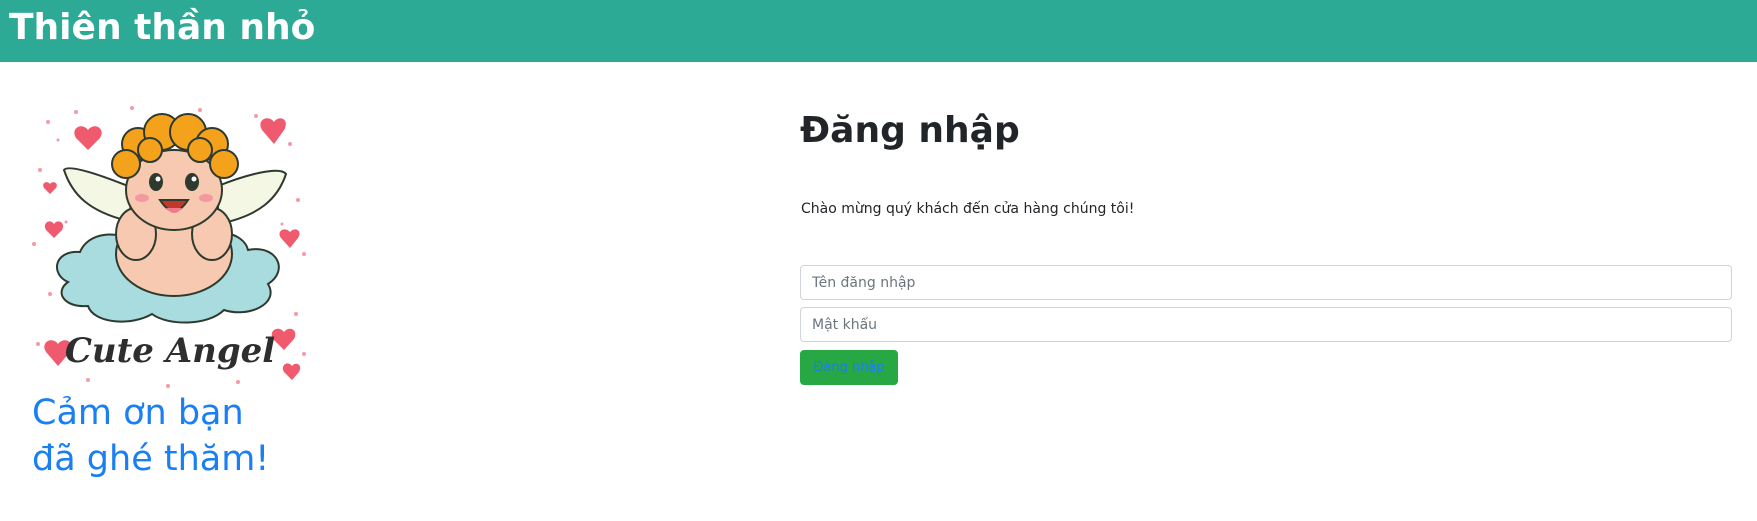 The width and height of the screenshot is (1757, 521). I want to click on login-button: Đăng nhập, so click(849, 367).